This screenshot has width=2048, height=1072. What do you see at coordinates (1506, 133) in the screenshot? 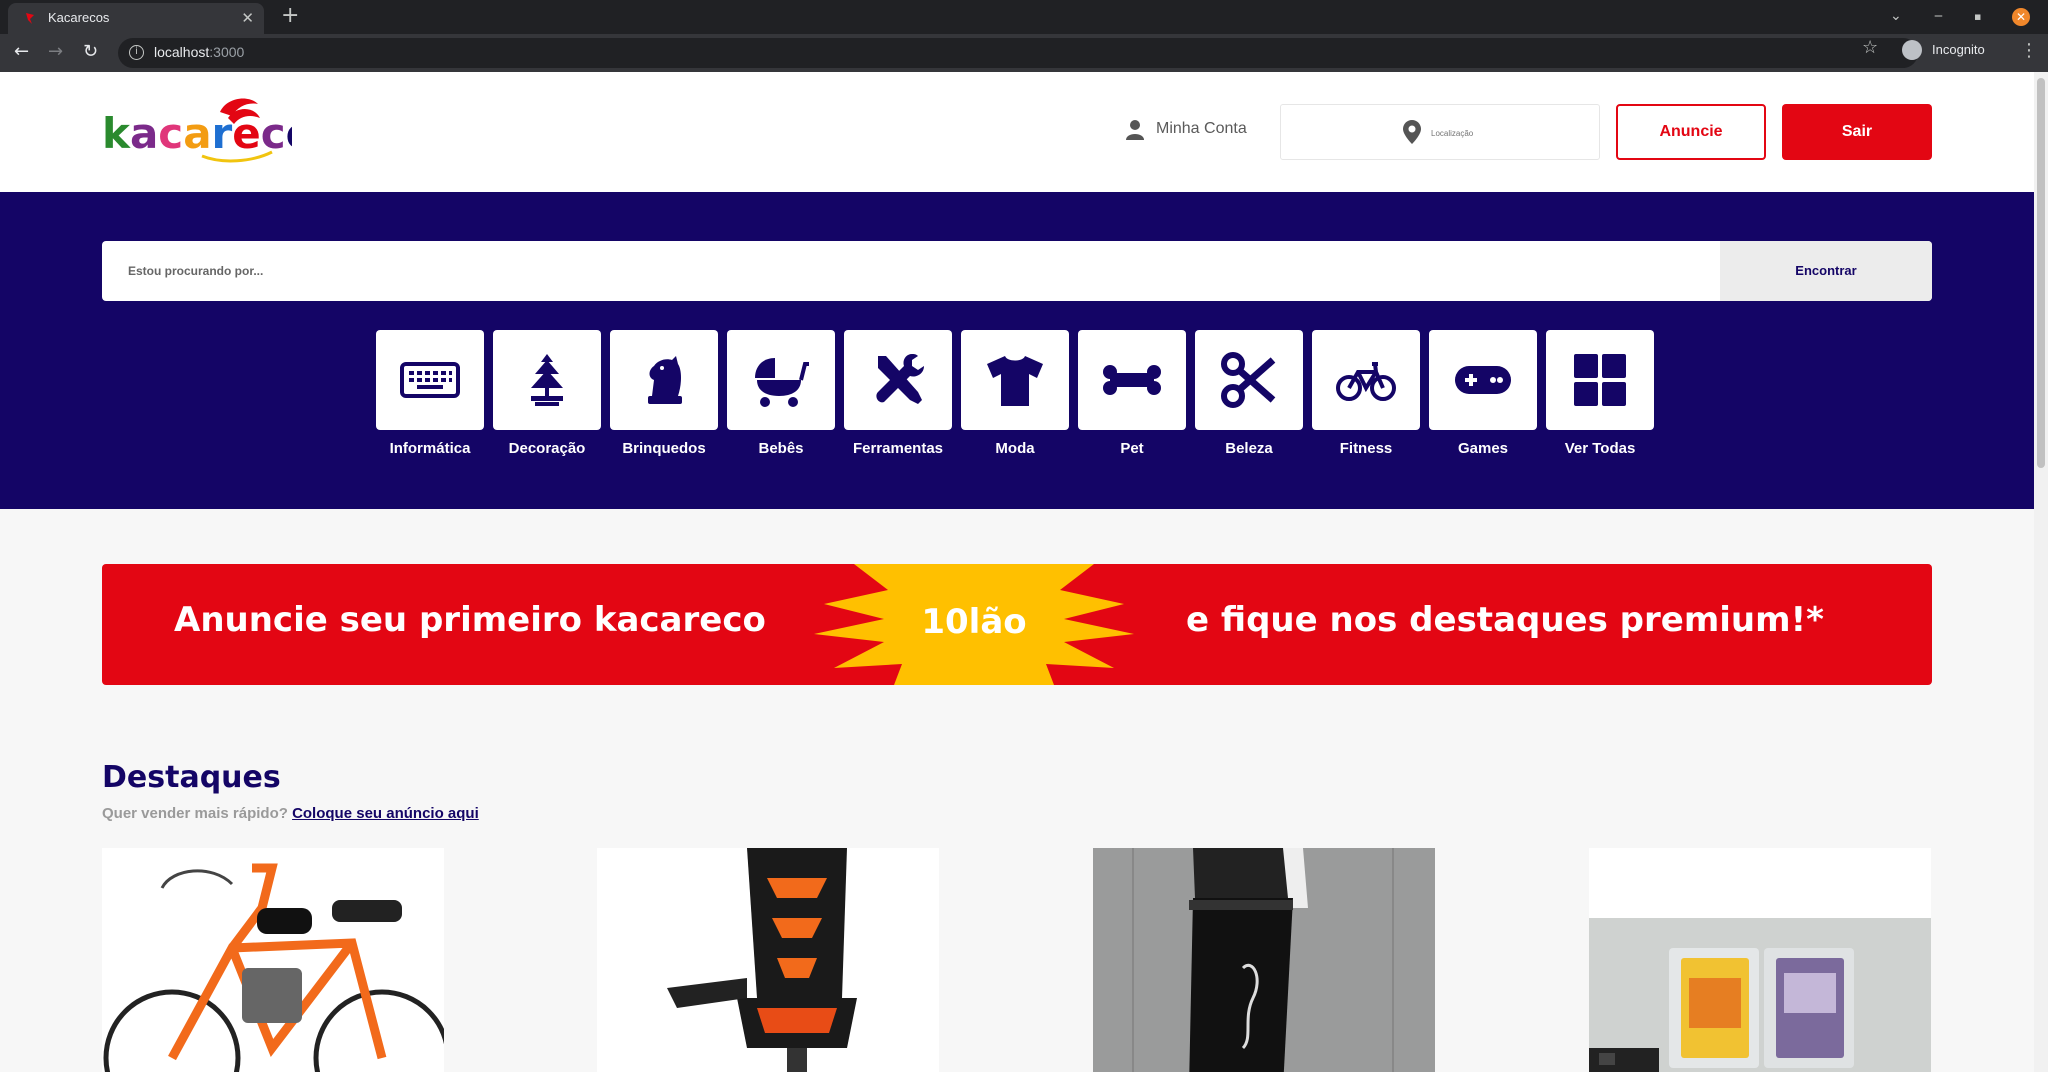
I see `location-input` at bounding box center [1506, 133].